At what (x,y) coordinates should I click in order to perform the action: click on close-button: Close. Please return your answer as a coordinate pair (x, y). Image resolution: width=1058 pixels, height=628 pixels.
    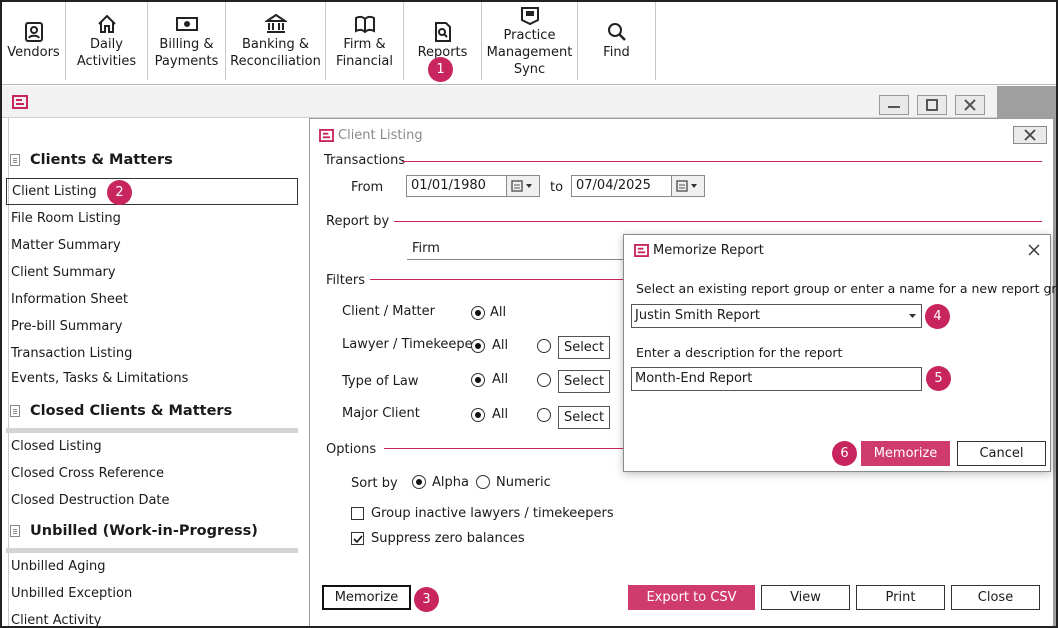
    Looking at the image, I should click on (995, 597).